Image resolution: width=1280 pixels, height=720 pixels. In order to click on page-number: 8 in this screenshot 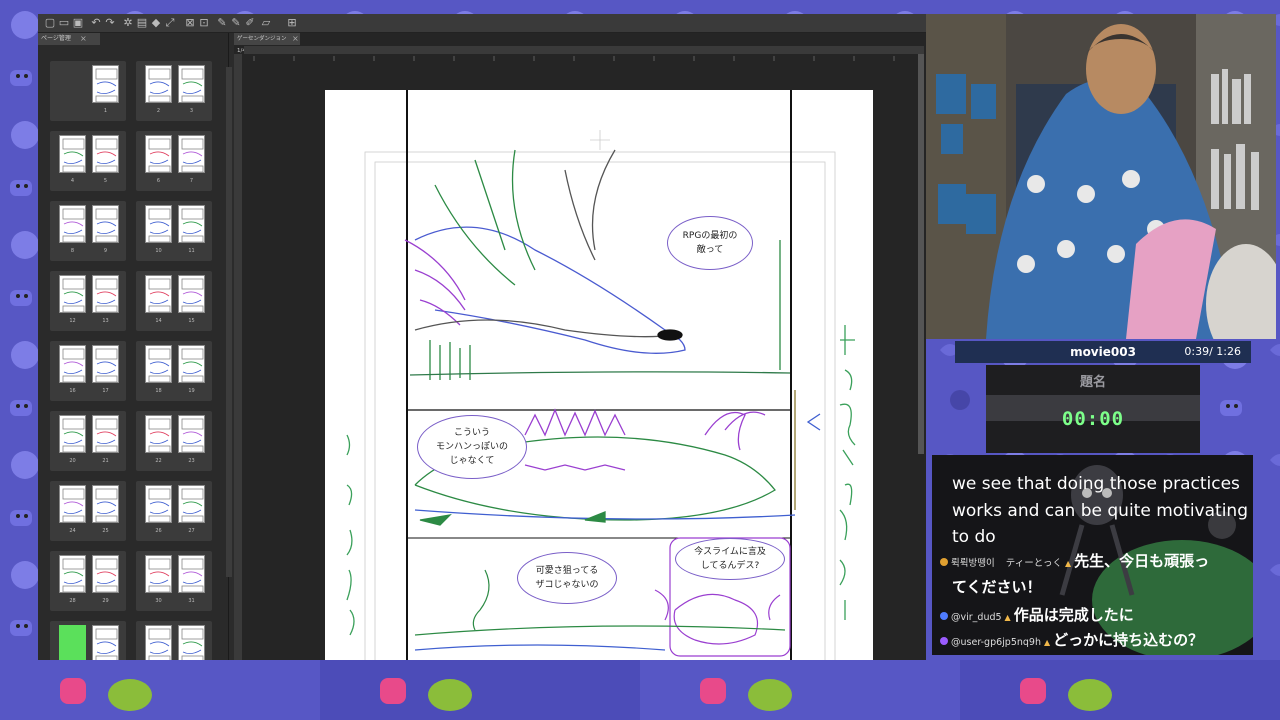, I will do `click(72, 251)`.